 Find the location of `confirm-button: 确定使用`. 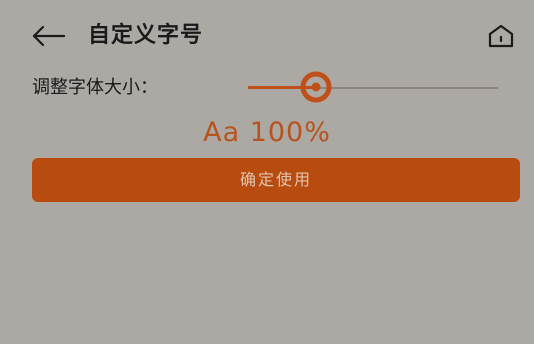

confirm-button: 确定使用 is located at coordinates (276, 180).